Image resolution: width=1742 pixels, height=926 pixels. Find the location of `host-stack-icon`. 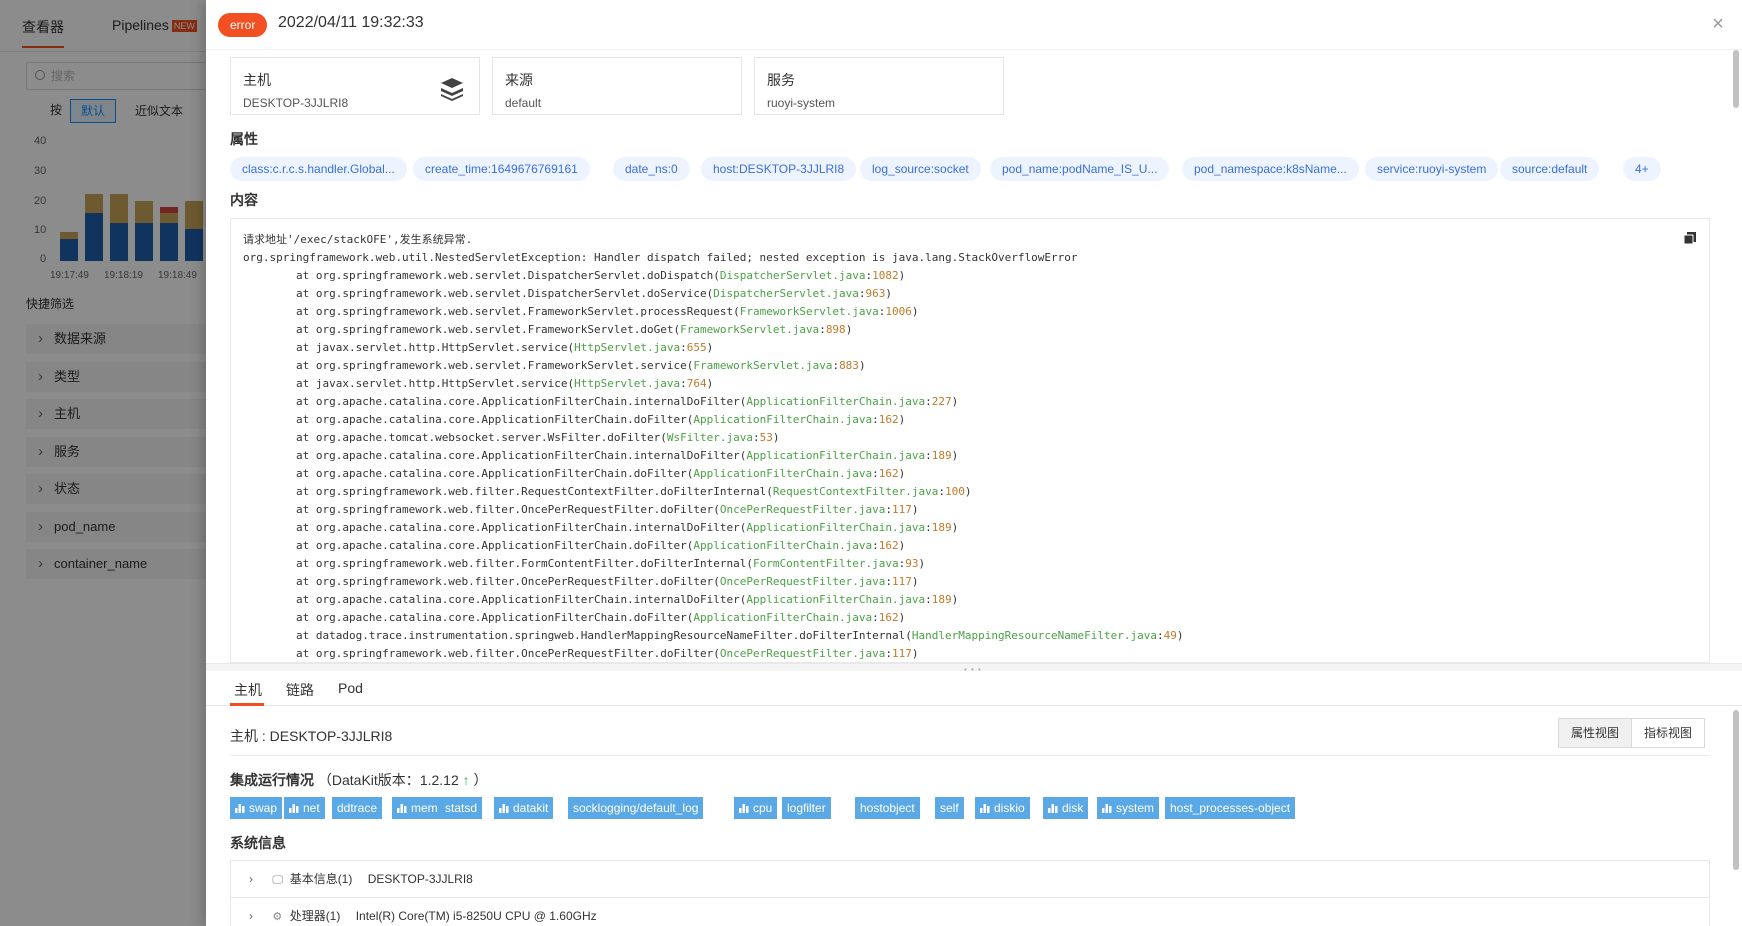

host-stack-icon is located at coordinates (452, 89).